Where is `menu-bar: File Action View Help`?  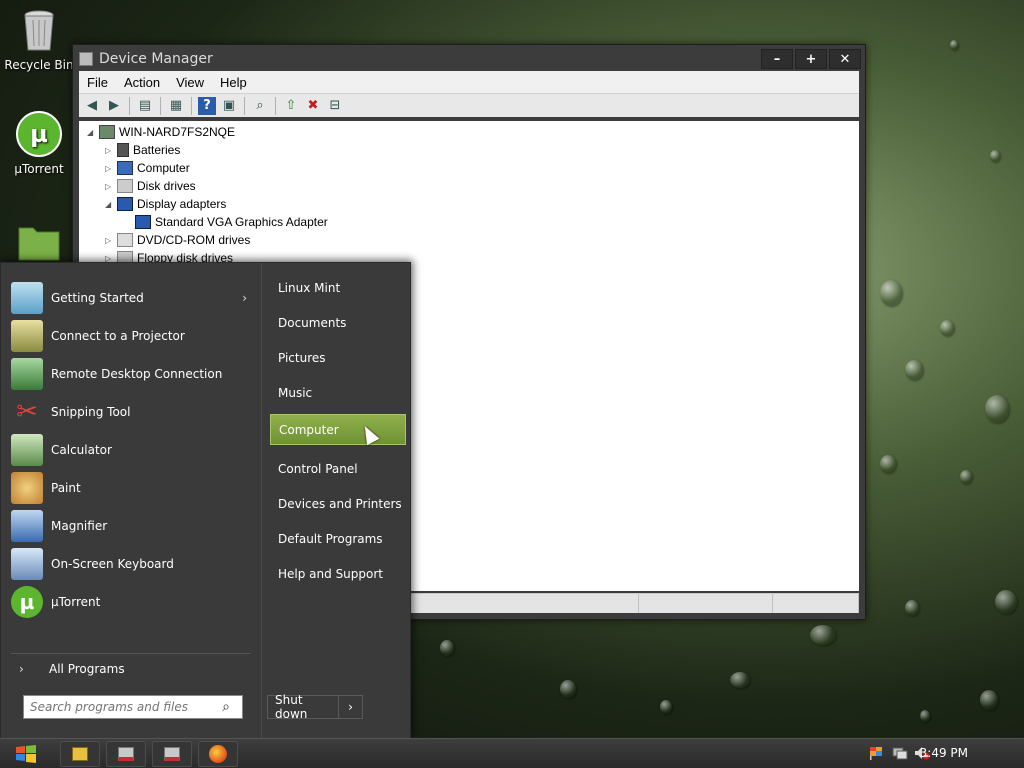
menu-bar: File Action View Help is located at coordinates (469, 82).